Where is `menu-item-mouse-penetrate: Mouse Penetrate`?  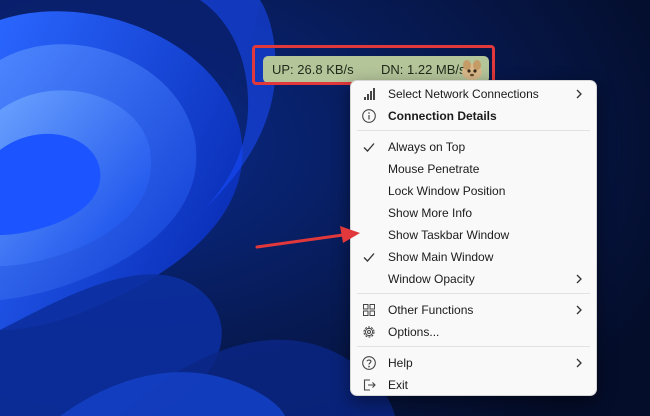
menu-item-mouse-penetrate: Mouse Penetrate is located at coordinates (473, 169).